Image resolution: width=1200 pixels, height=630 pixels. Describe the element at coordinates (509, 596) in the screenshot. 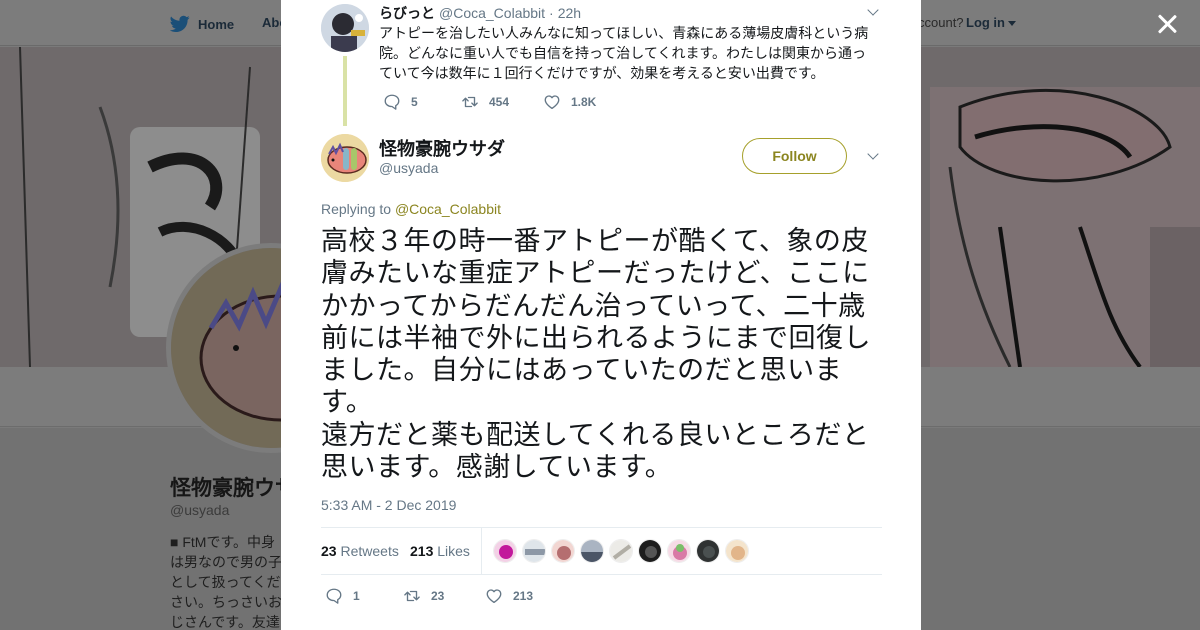

I see `like-button: 213` at that location.